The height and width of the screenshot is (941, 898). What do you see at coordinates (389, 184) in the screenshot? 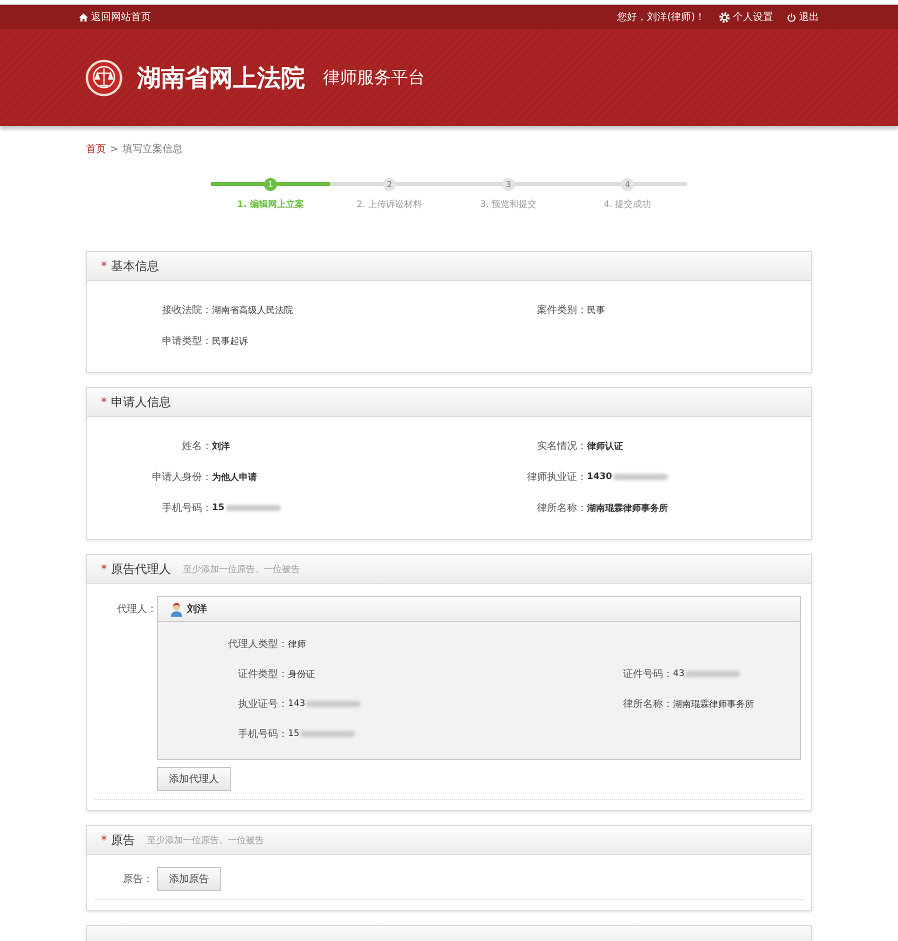
I see `step-number: 2` at bounding box center [389, 184].